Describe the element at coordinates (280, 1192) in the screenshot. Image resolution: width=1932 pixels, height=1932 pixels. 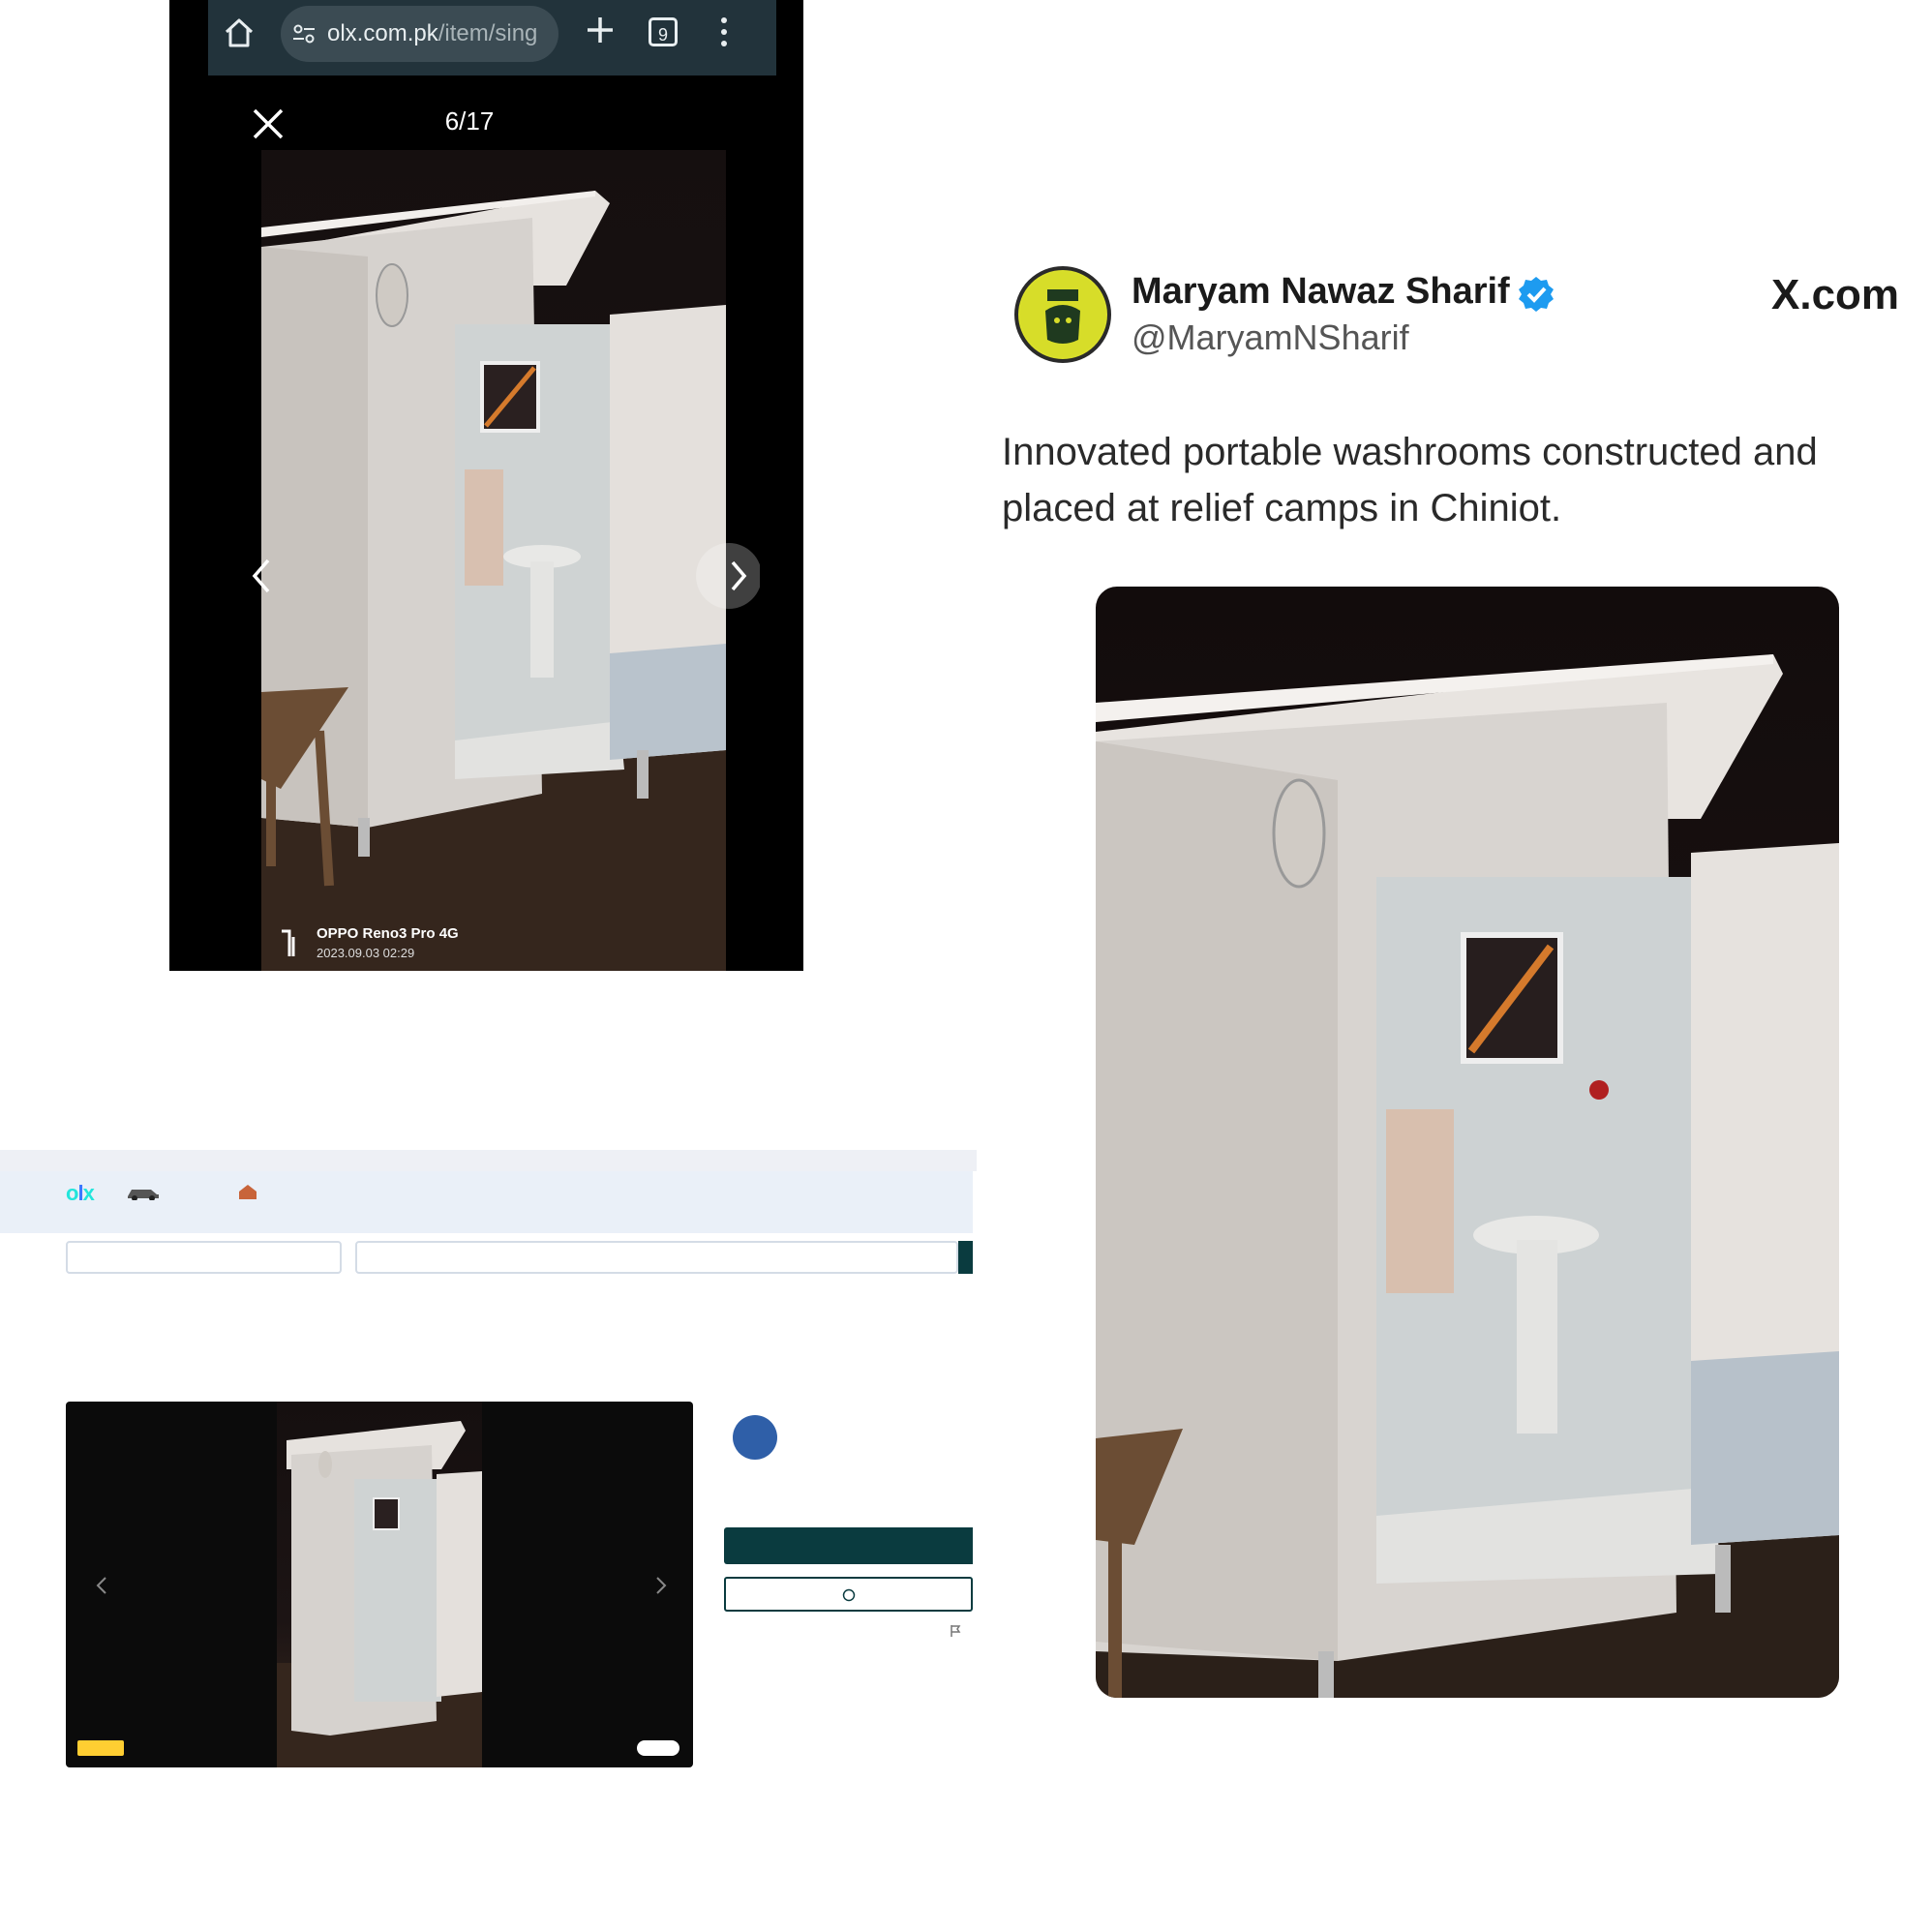
I see `nav-property` at that location.